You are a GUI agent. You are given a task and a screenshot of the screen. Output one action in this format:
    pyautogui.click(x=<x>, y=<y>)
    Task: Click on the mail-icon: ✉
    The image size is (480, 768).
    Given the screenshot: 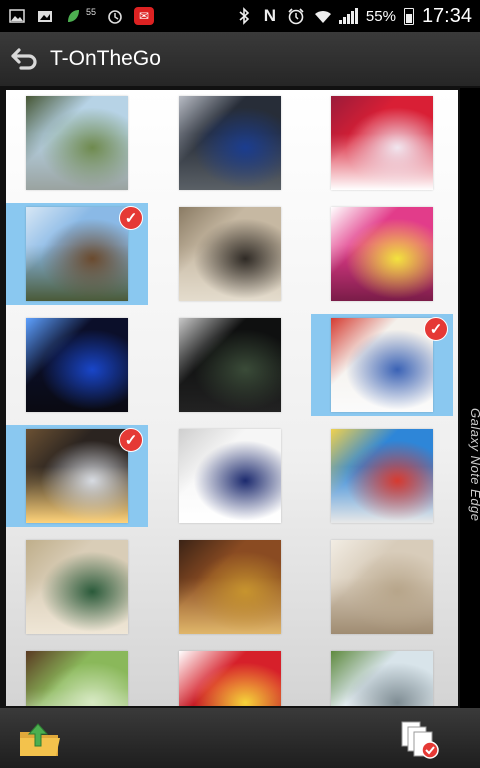 What is the action you would take?
    pyautogui.click(x=144, y=16)
    